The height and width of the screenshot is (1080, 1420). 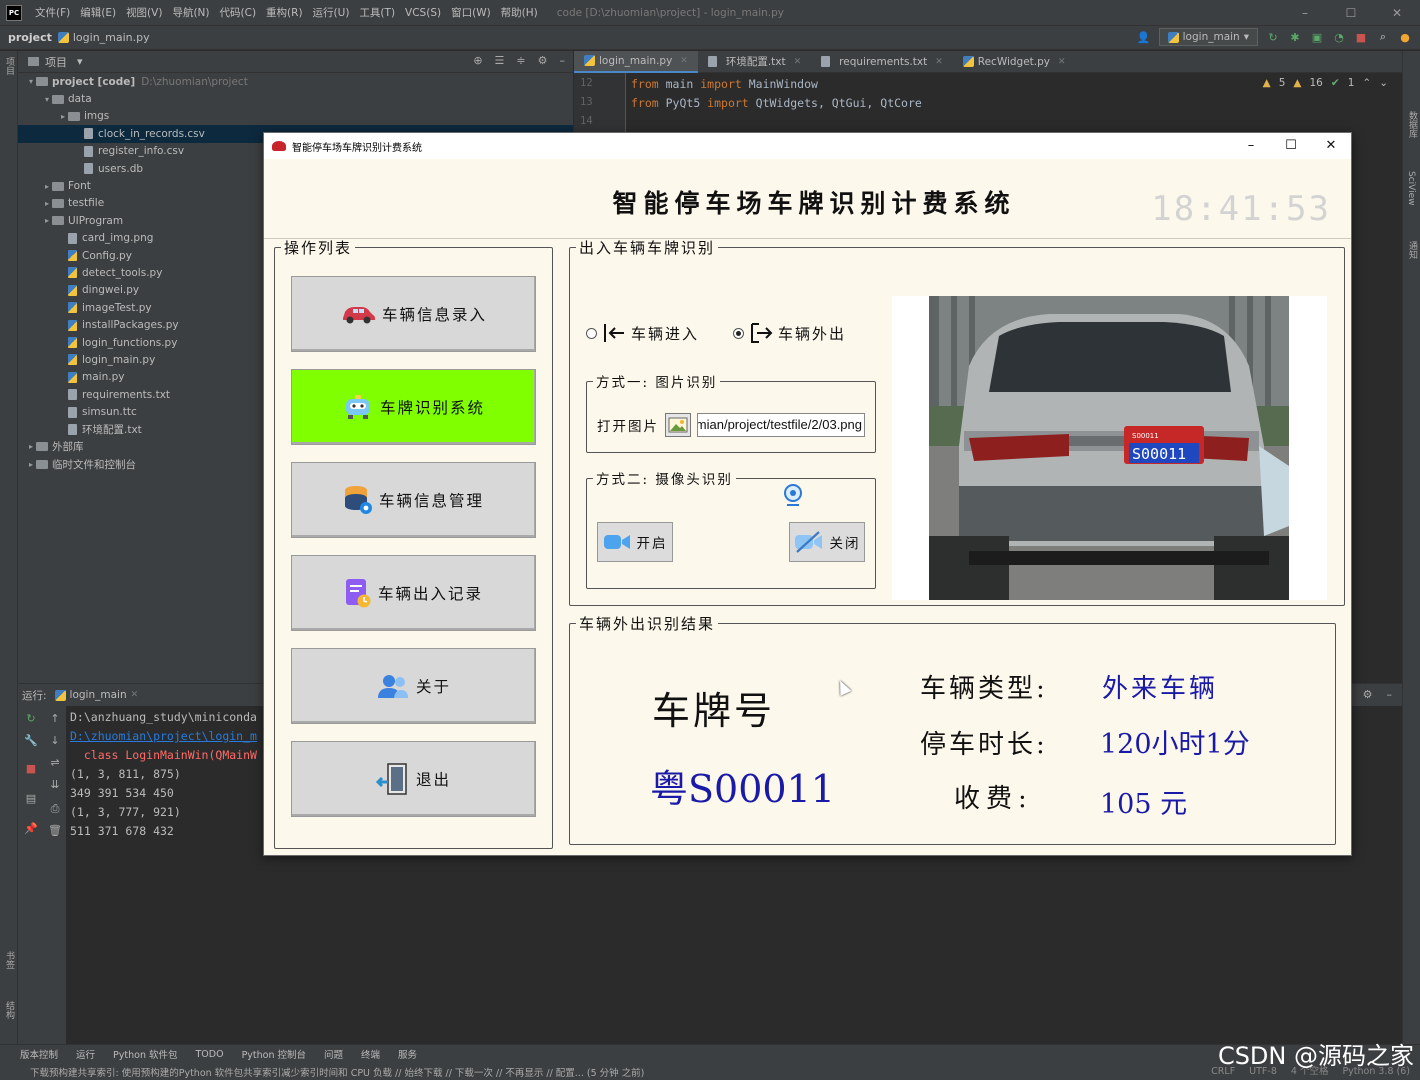 I want to click on bottom-tool-tab: 终端, so click(x=370, y=1054).